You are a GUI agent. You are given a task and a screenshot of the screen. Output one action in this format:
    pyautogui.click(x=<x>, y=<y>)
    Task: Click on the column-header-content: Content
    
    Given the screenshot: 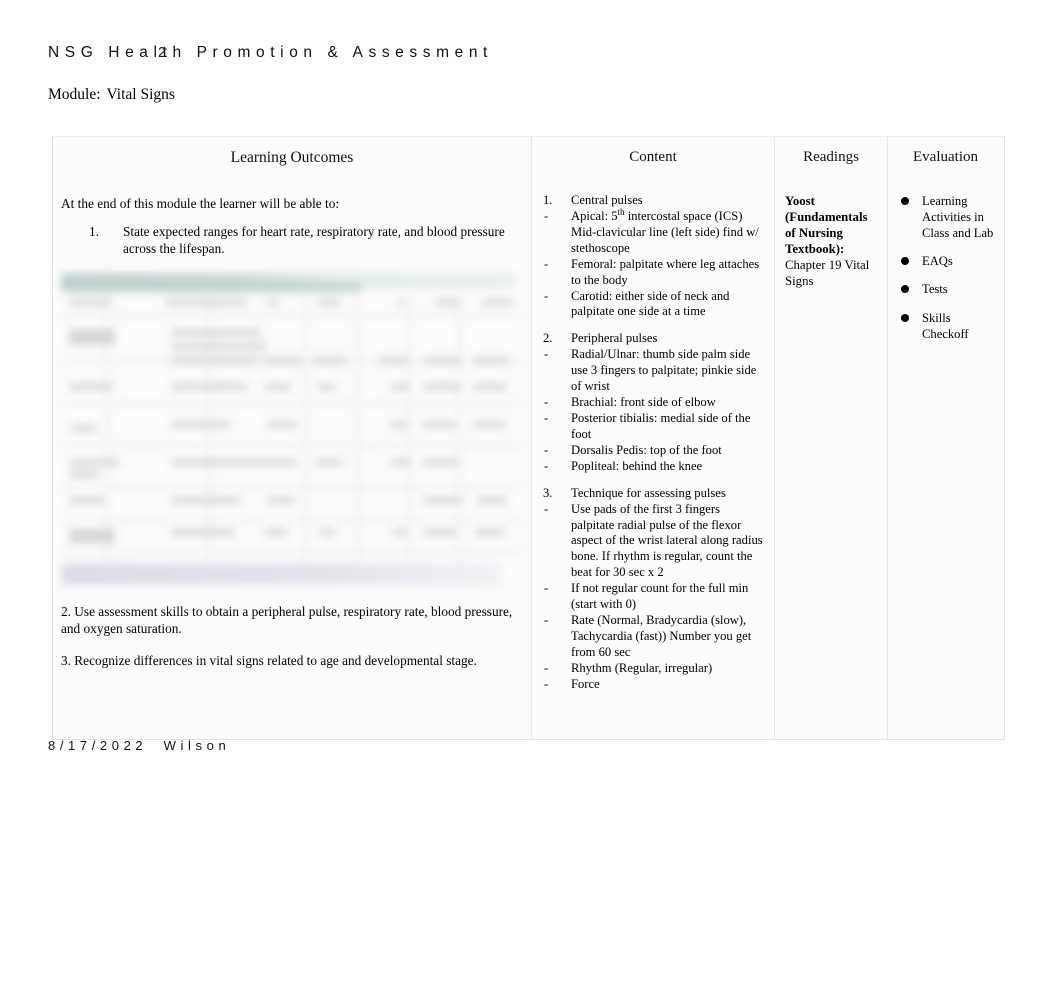 What is the action you would take?
    pyautogui.click(x=653, y=157)
    